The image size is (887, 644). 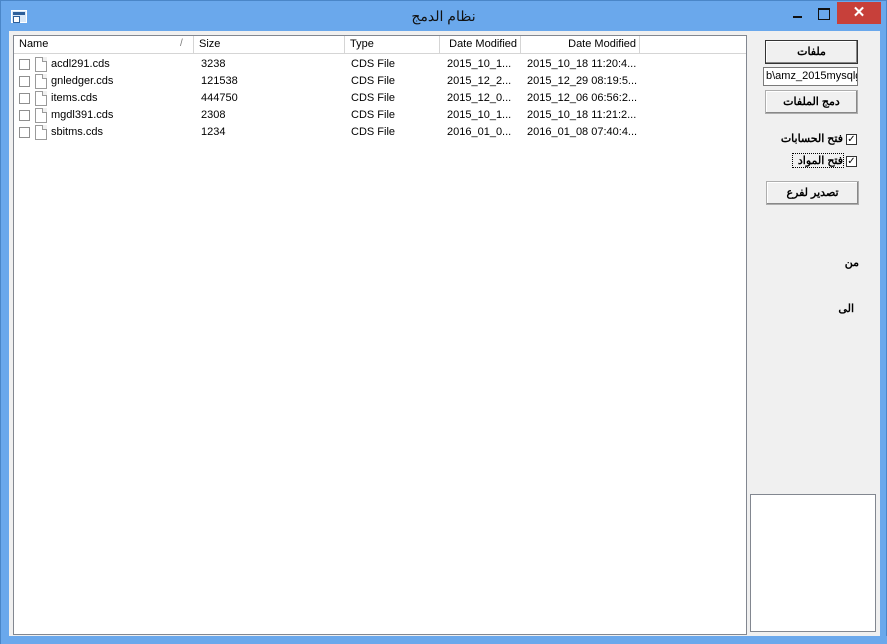 I want to click on file-size: 121538, so click(x=219, y=81).